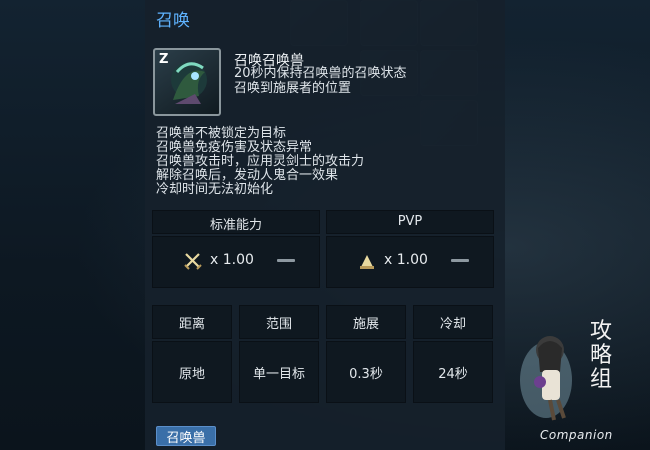 Image resolution: width=650 pixels, height=450 pixels. I want to click on description-line: 召唤兽免疫伤害及状态异常, so click(234, 147).